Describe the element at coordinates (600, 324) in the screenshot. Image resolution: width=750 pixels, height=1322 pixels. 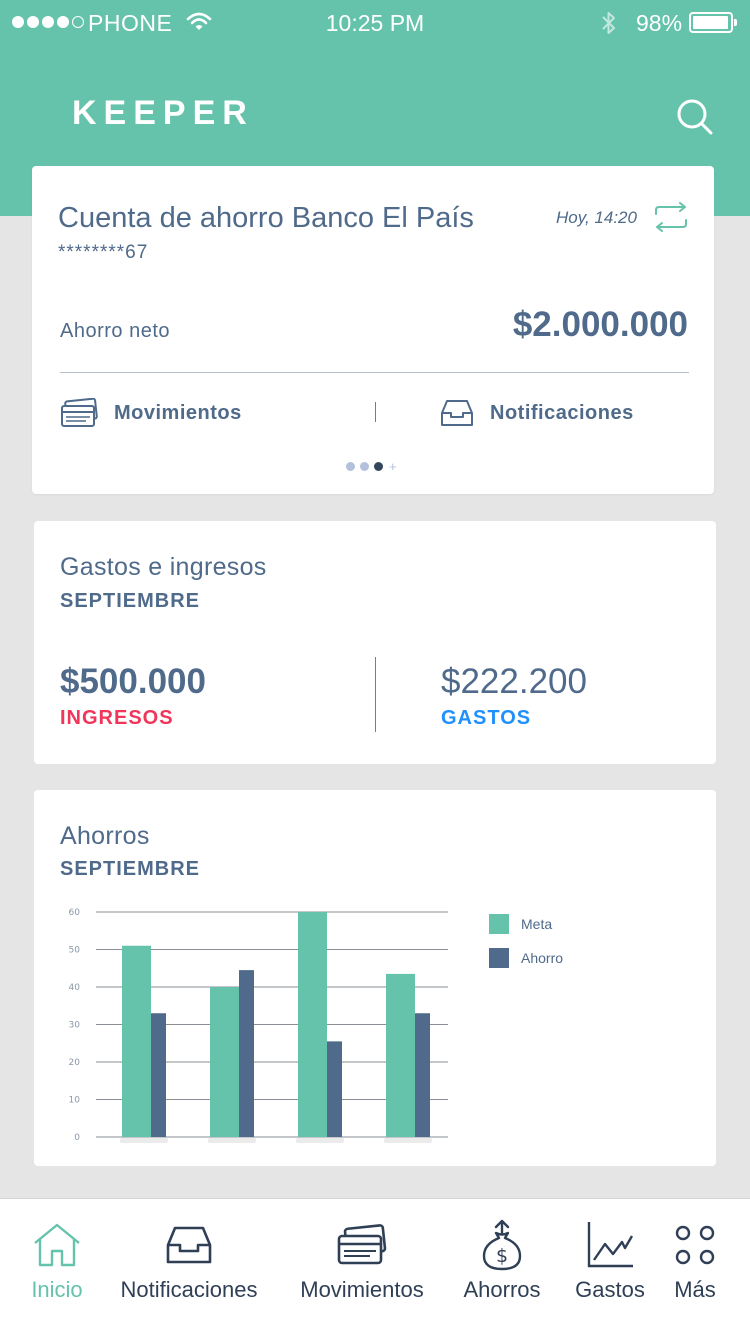
I see `net-savings-value: $2.000.000` at that location.